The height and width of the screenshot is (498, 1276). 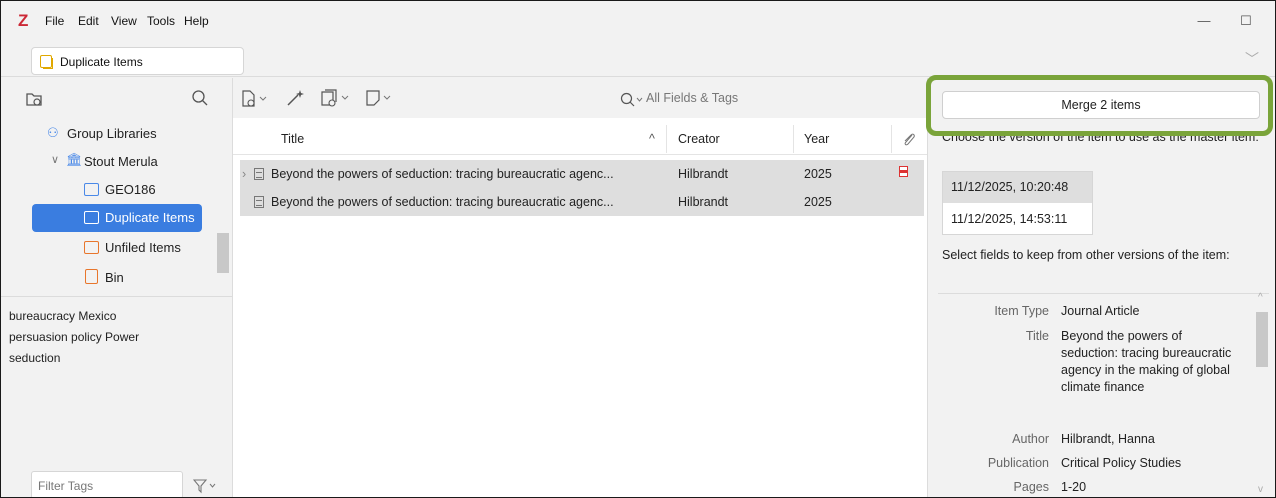 I want to click on scroll-up-icon: ^, so click(x=1260, y=297).